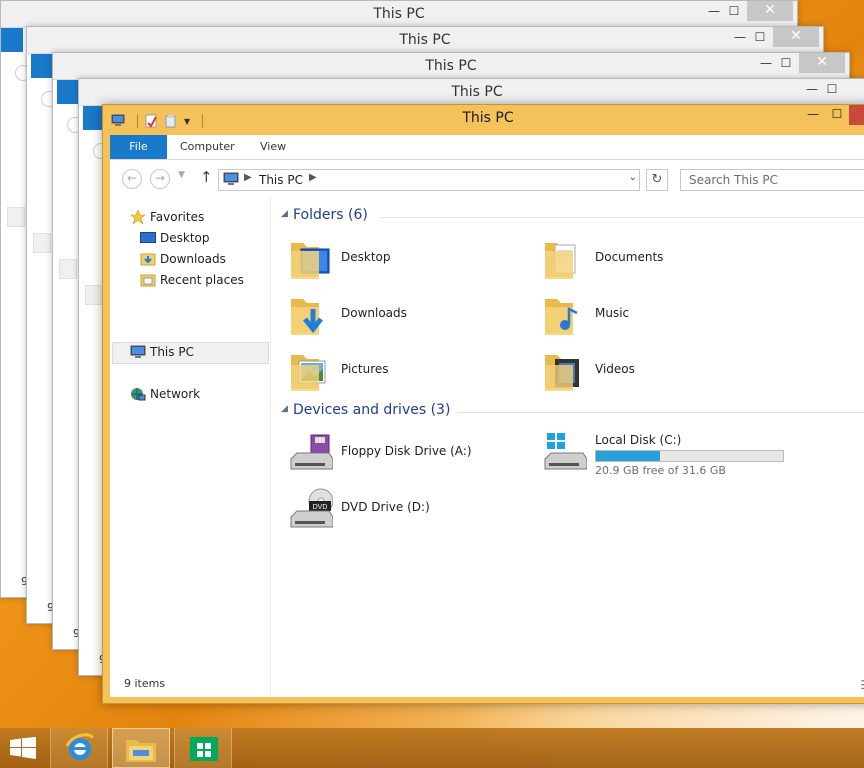 The image size is (864, 768). I want to click on navigation-bar: ← → ▼ ↑ ▶ This PC ▶ ⌄ ↻ Search This PC ⌕, so click(487, 178).